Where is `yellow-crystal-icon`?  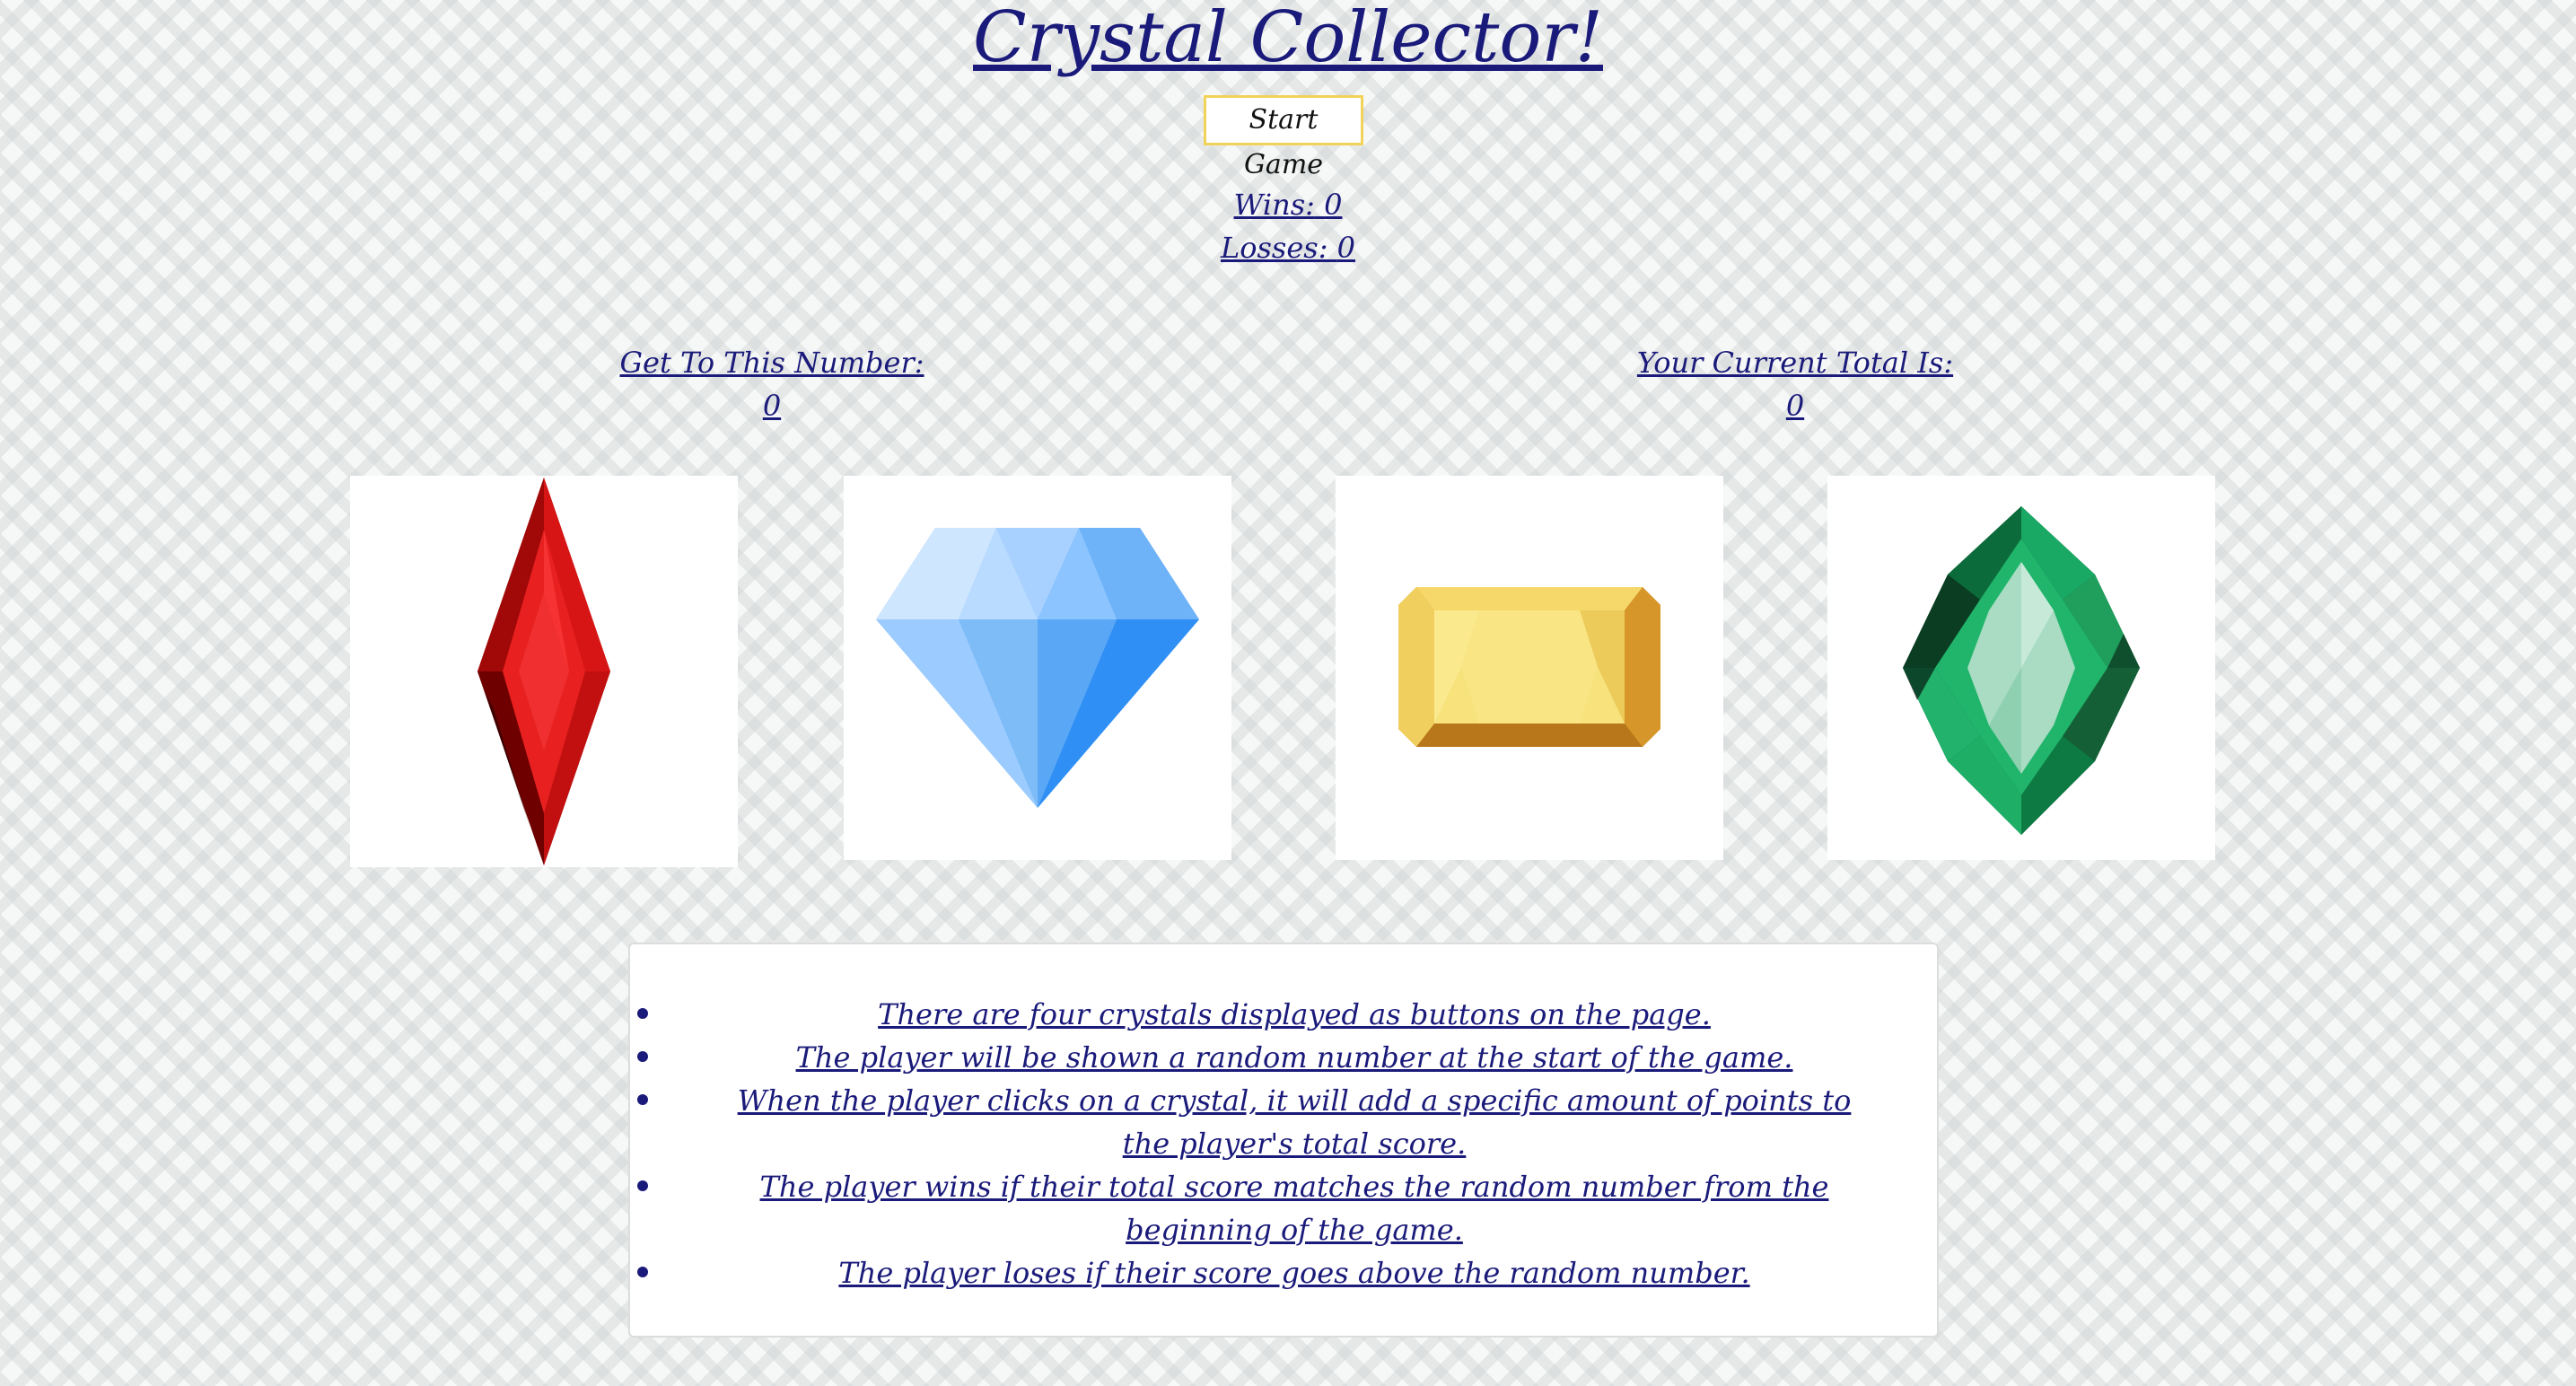
yellow-crystal-icon is located at coordinates (1529, 667).